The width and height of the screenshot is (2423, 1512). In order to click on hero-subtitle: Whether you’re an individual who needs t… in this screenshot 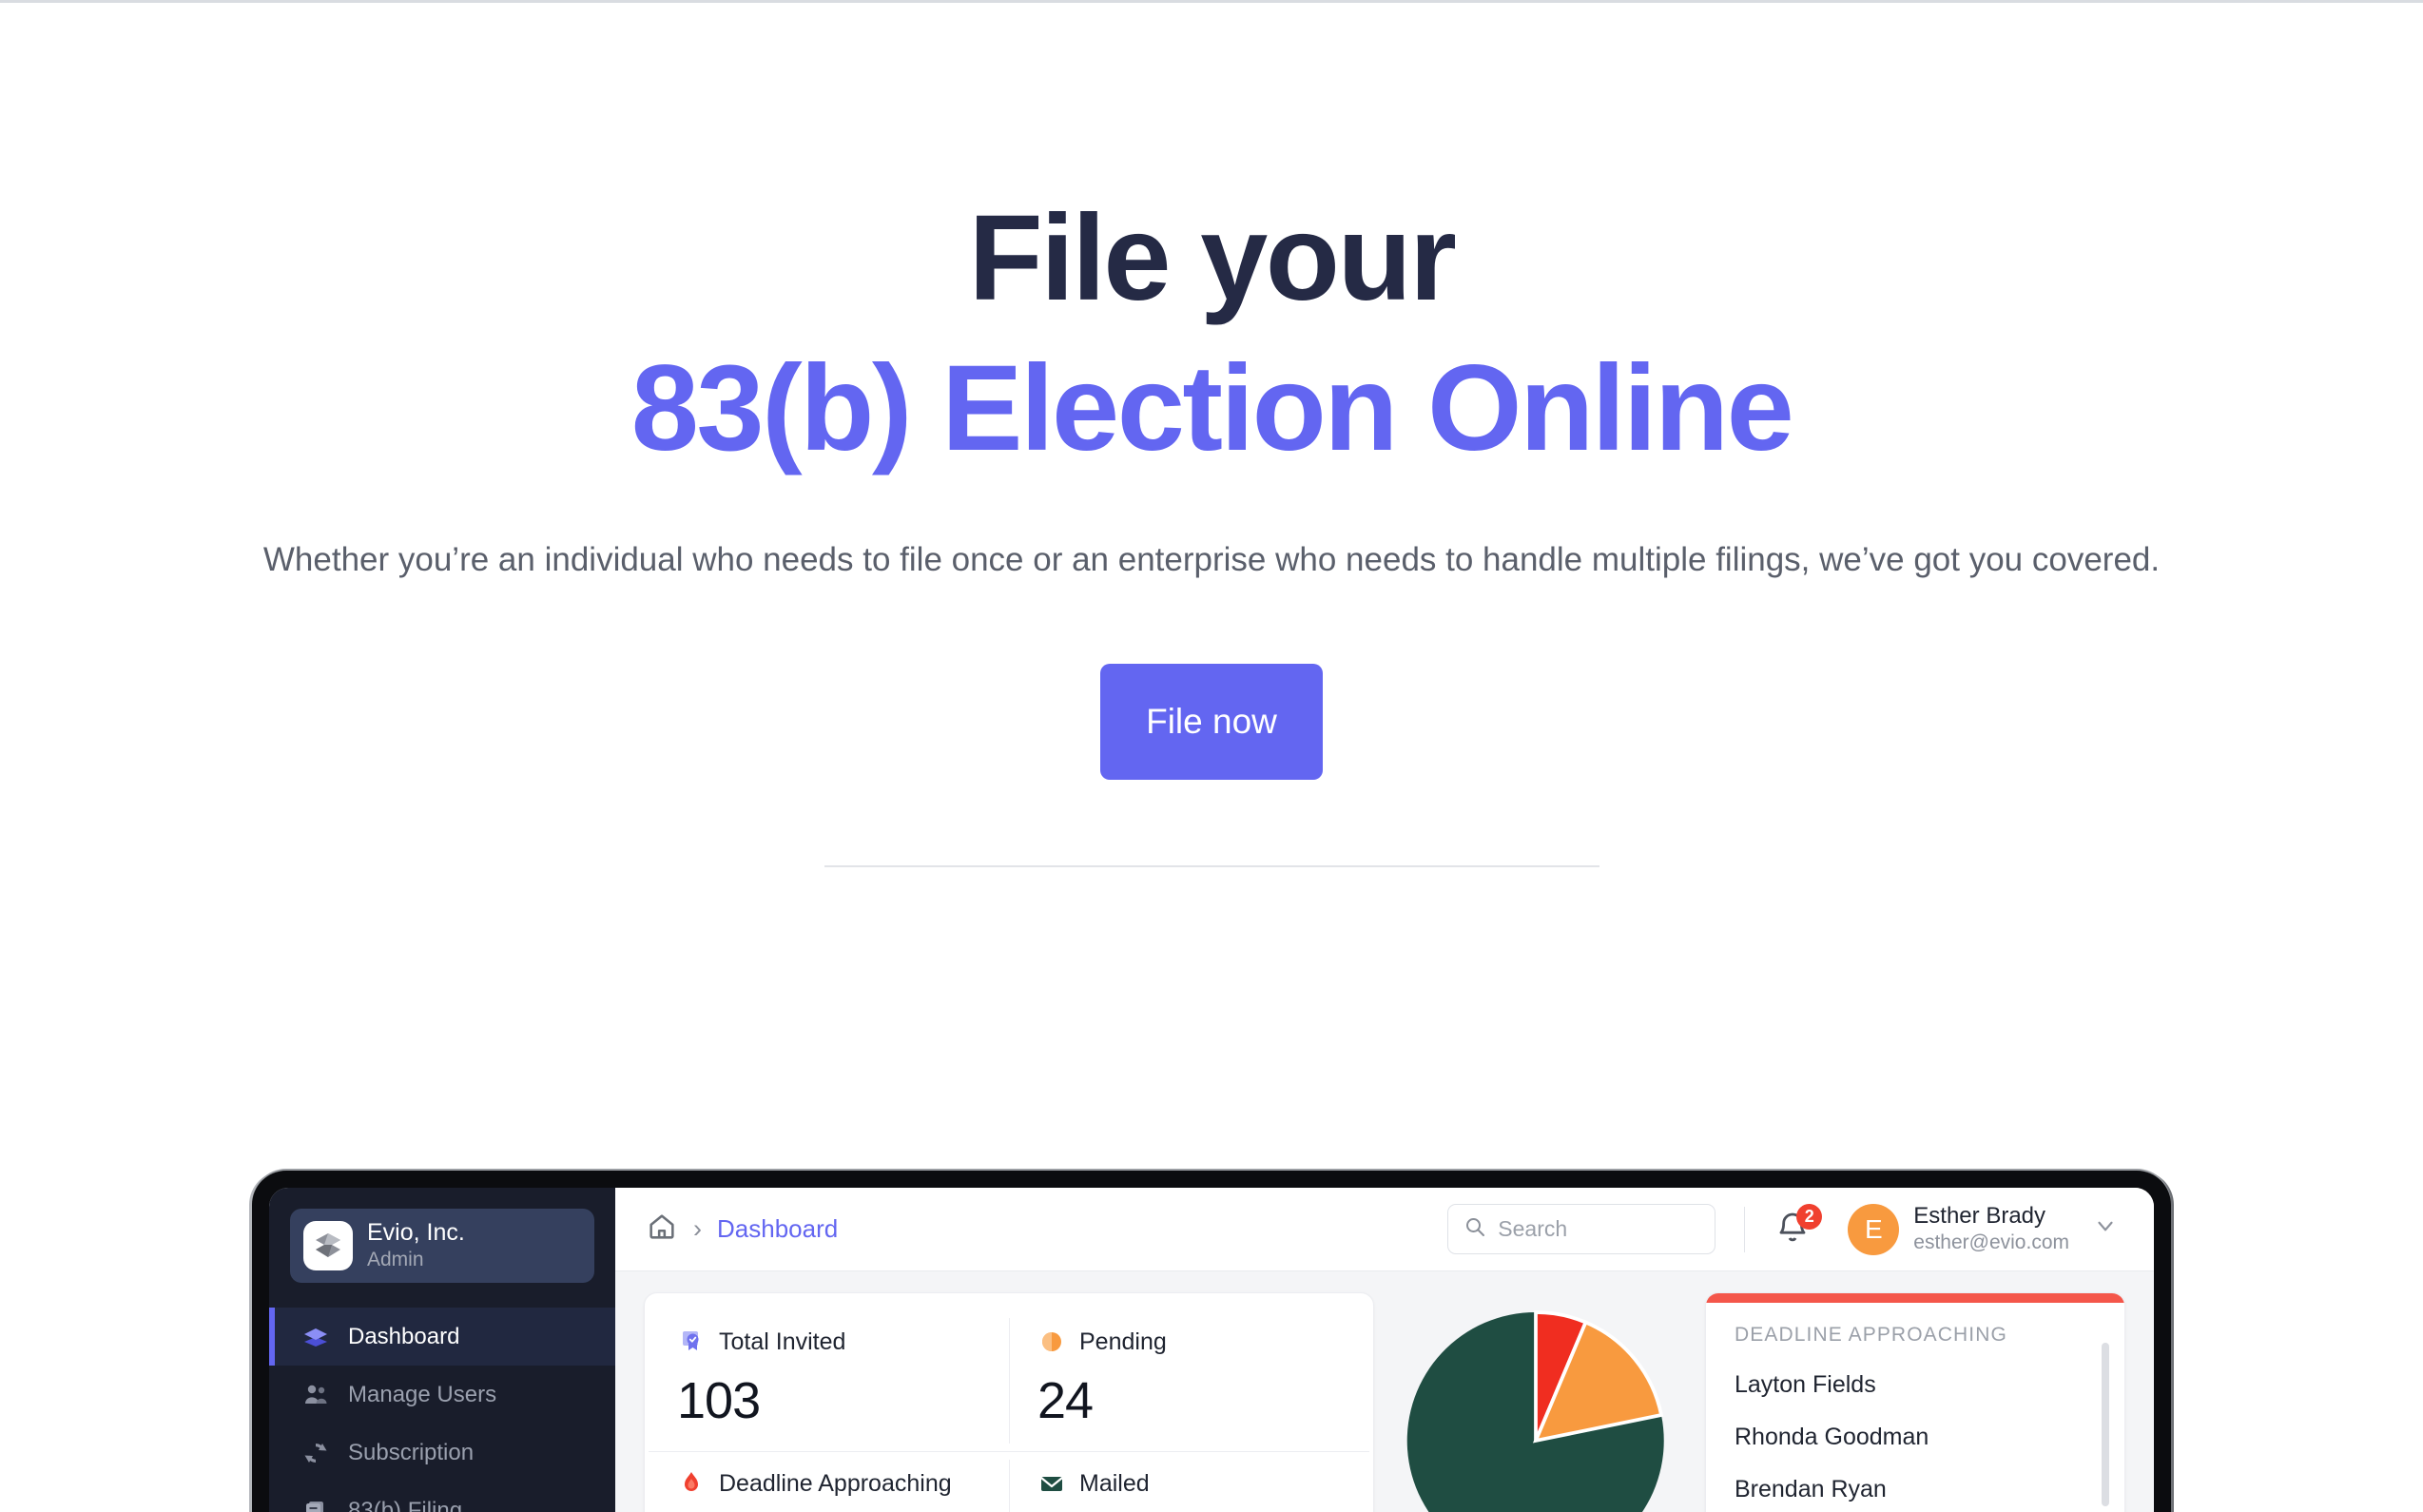, I will do `click(1211, 560)`.